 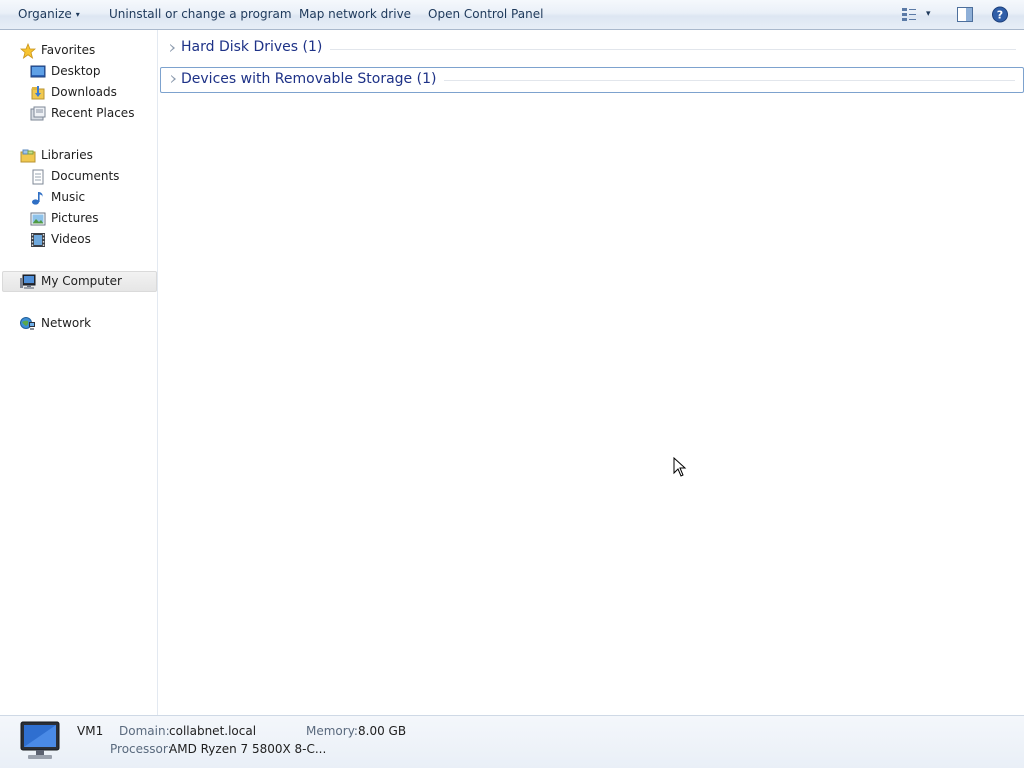 I want to click on view-options-icon, so click(x=910, y=14).